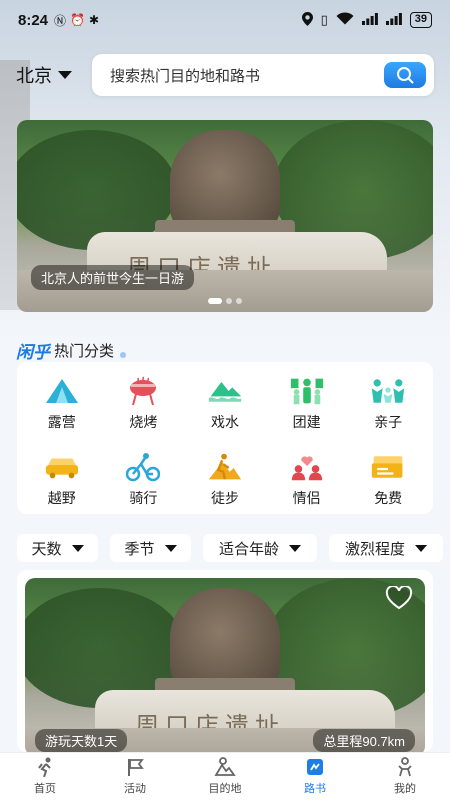  What do you see at coordinates (45, 789) in the screenshot?
I see `tab-label: 首页` at bounding box center [45, 789].